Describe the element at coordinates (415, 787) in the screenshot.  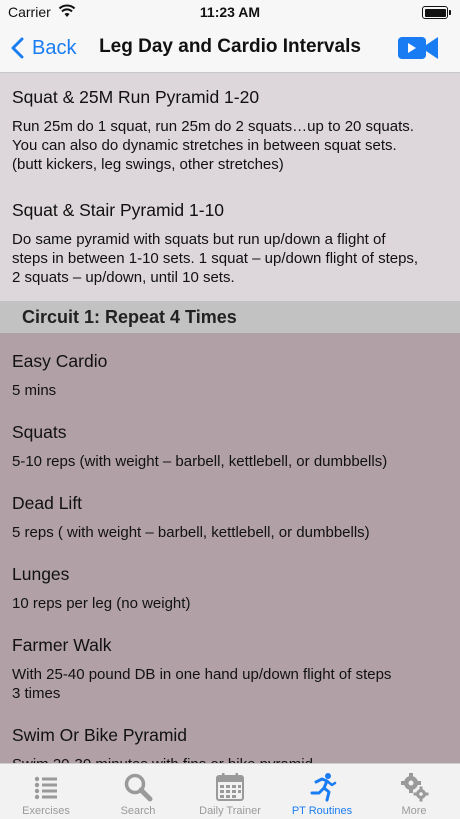
I see `gears-icon` at that location.